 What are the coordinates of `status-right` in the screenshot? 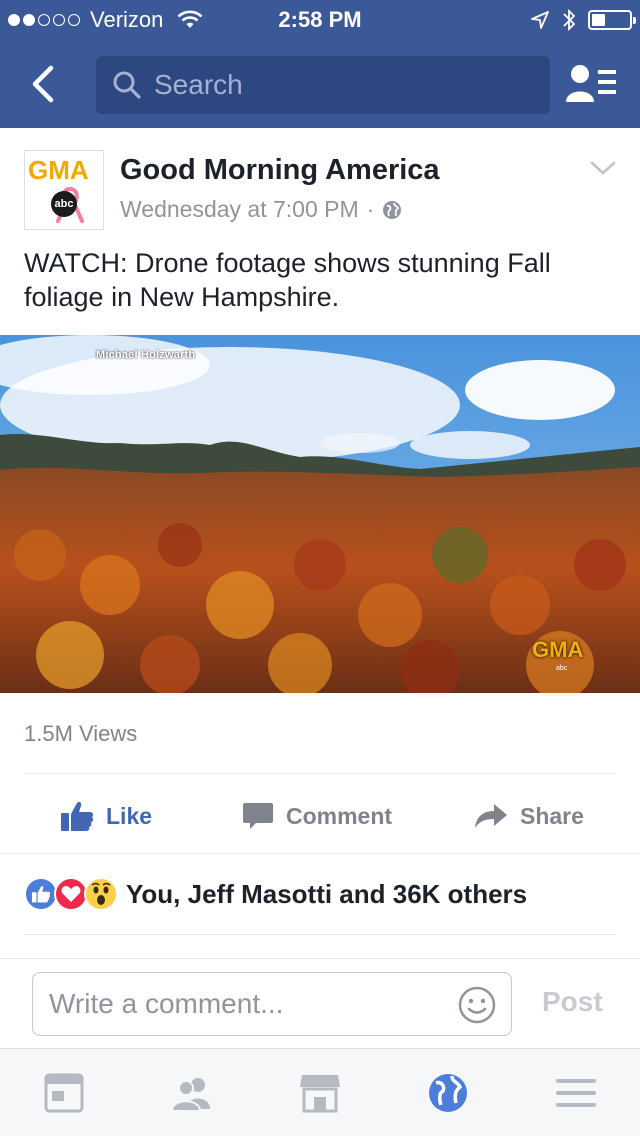 It's located at (583, 20).